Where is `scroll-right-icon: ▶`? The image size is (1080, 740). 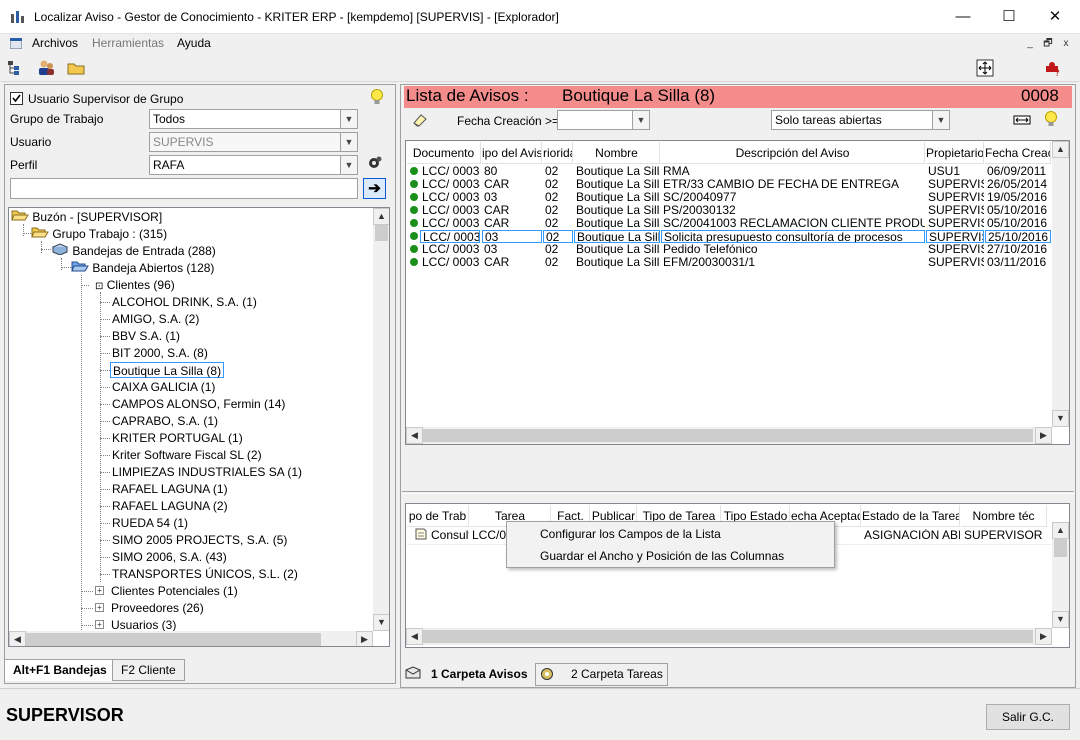
scroll-right-icon: ▶ is located at coordinates (364, 638).